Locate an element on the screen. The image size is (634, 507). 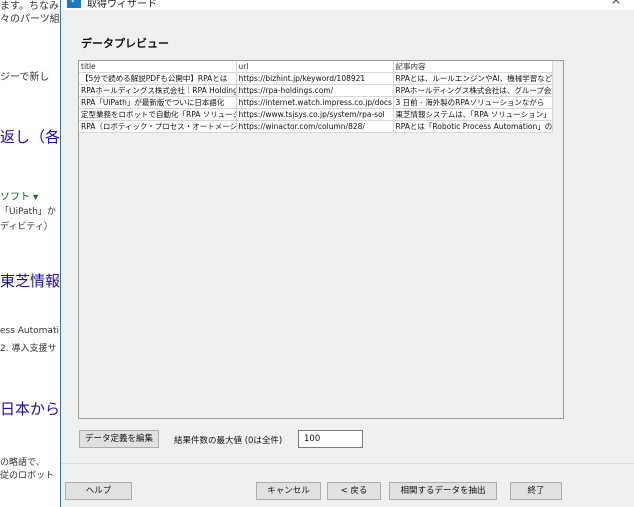
max-results-label: 結果件数の最大値 (0は全件) is located at coordinates (228, 441).